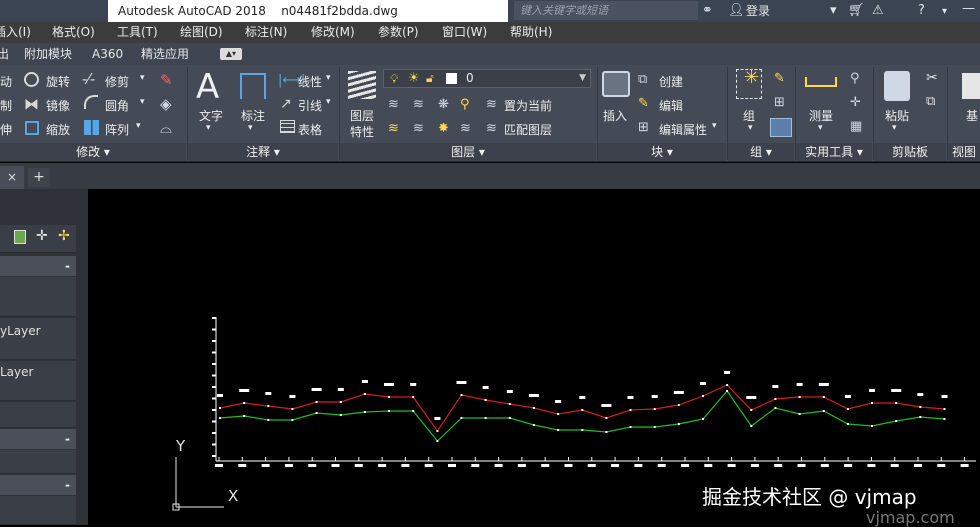 The width and height of the screenshot is (980, 527). What do you see at coordinates (6, 81) in the screenshot?
I see `modify-move-label: 动` at bounding box center [6, 81].